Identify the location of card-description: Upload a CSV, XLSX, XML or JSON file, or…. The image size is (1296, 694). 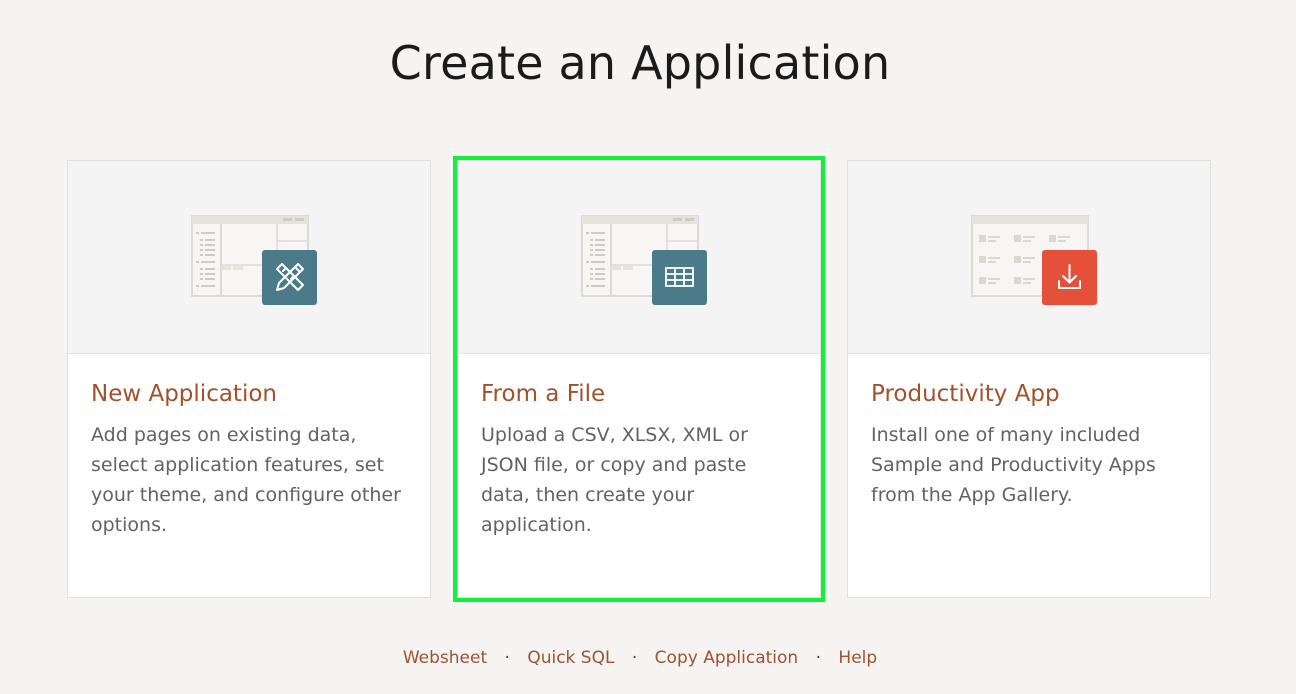
(614, 480).